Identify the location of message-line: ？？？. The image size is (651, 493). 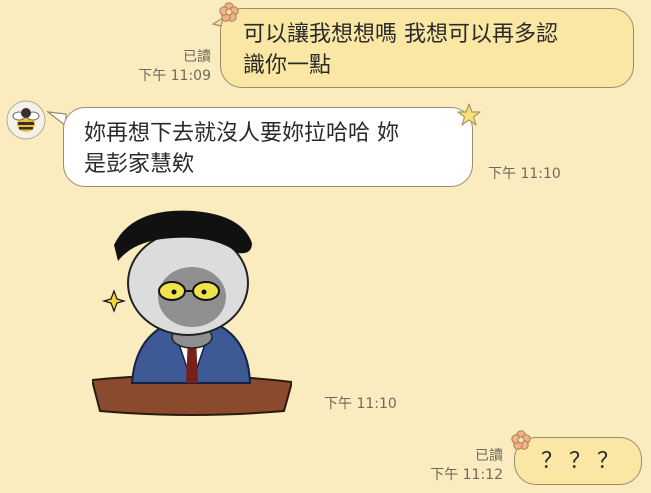
(583, 461).